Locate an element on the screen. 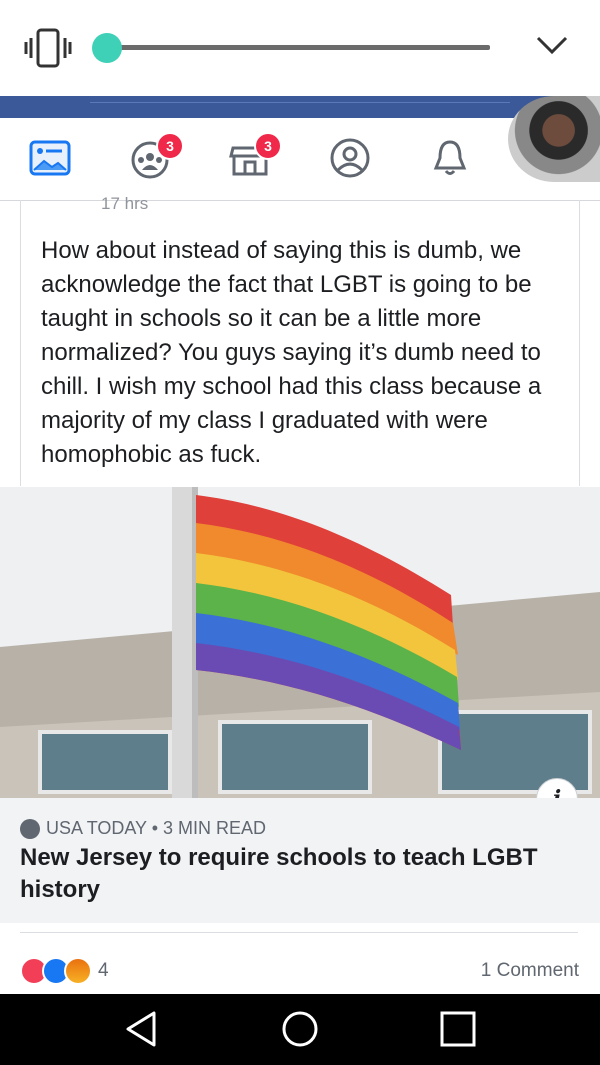 The width and height of the screenshot is (600, 1065). post-timestamp: 17 hrs is located at coordinates (125, 203).